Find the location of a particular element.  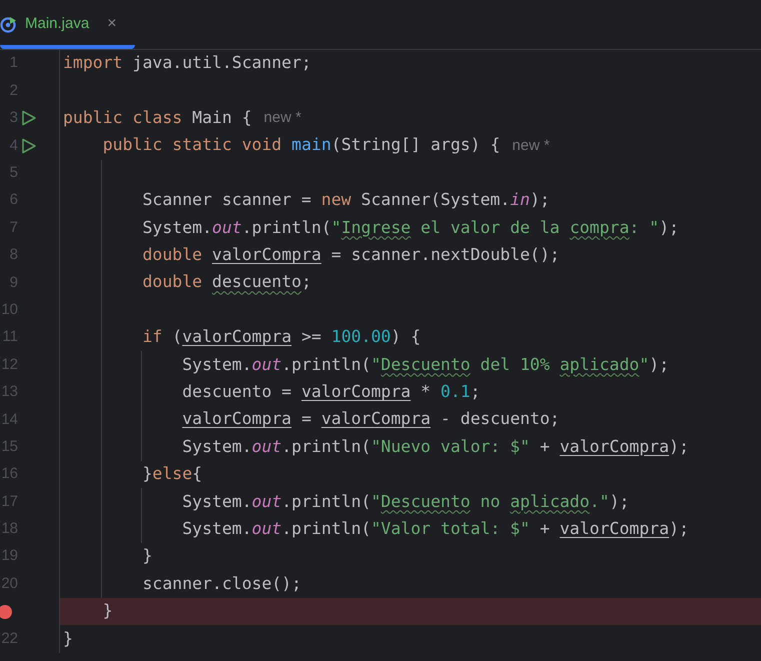

code-line: import java.util.Scanner; is located at coordinates (187, 63).